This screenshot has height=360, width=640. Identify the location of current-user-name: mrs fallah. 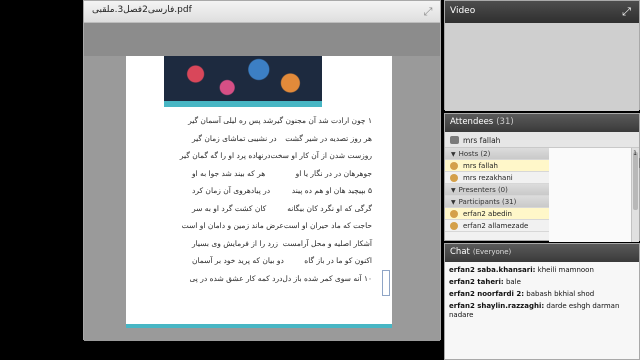
(482, 140).